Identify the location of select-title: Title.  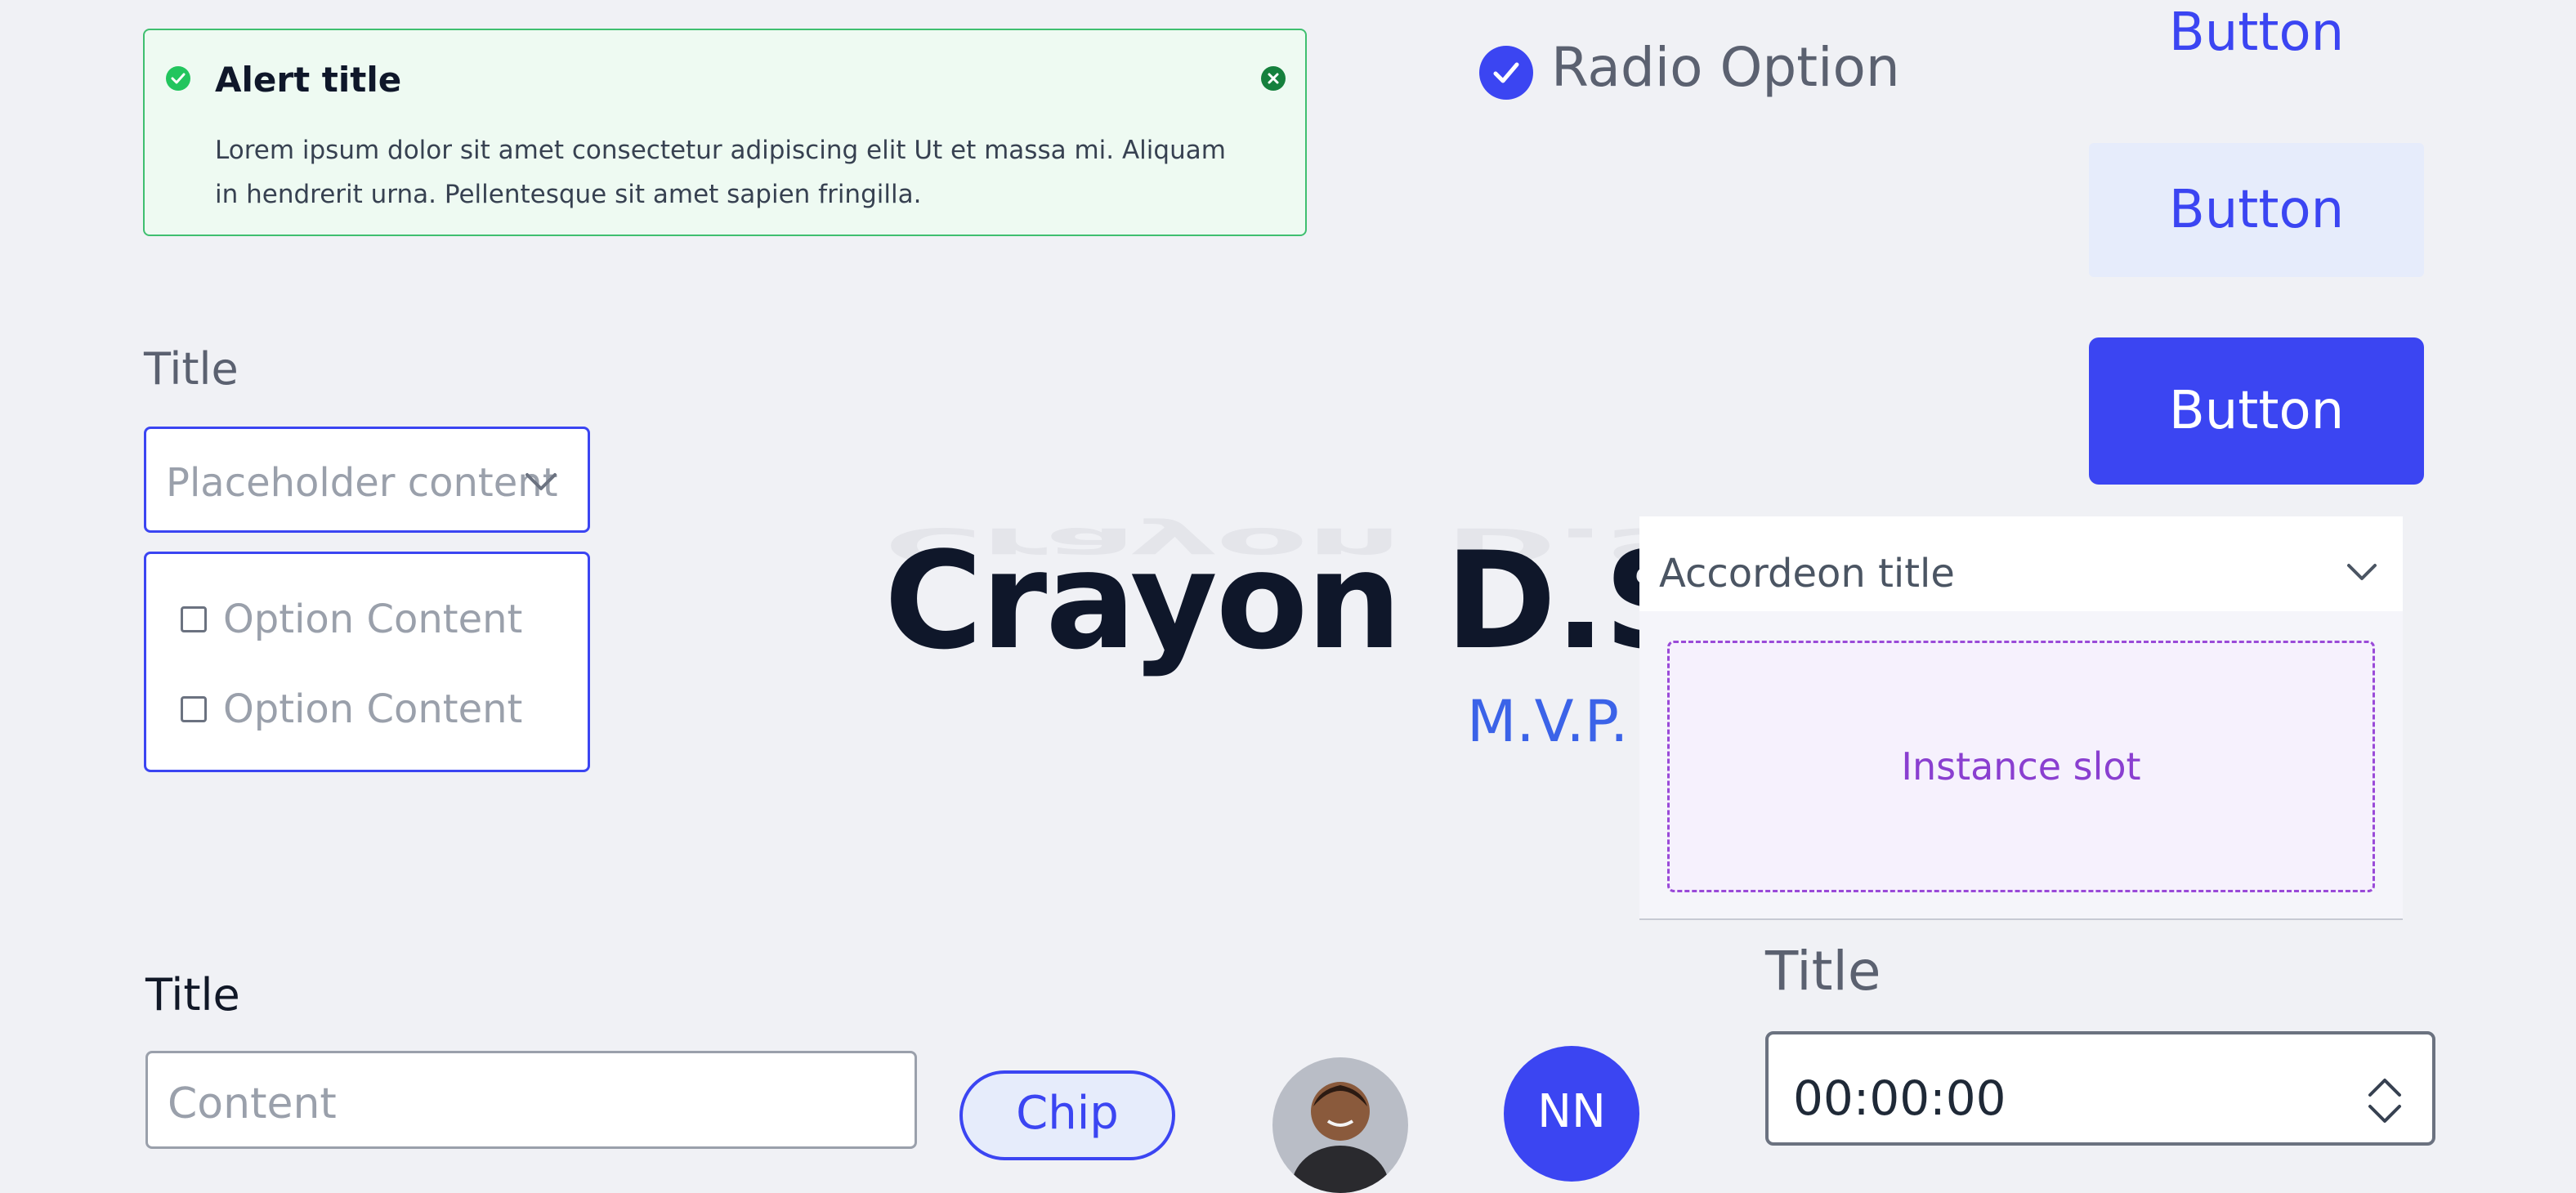
(191, 369).